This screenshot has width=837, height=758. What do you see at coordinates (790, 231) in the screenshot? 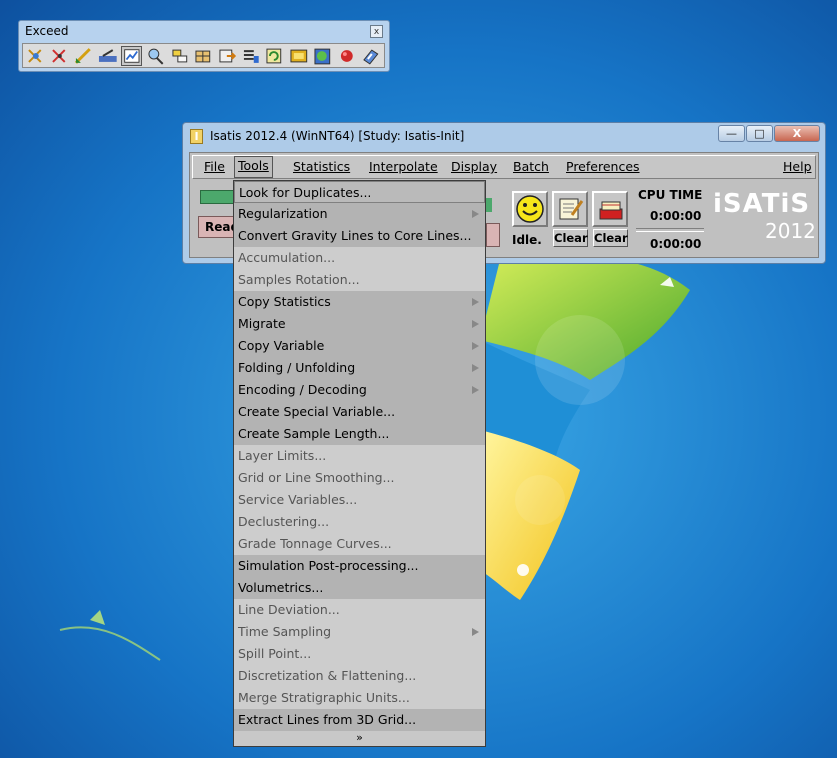
I see `isatis-logo-year: 2012` at bounding box center [790, 231].